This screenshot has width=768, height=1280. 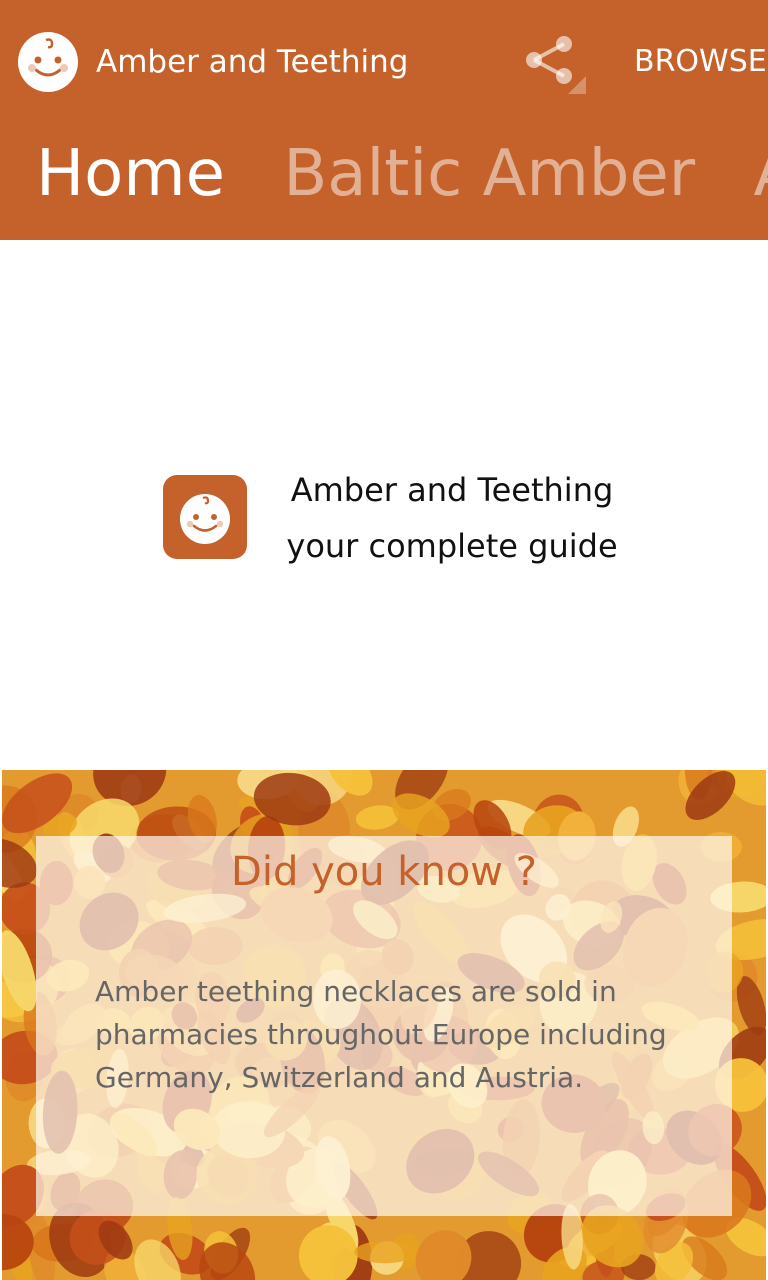 What do you see at coordinates (452, 490) in the screenshot?
I see `hero-line-1: Amber and Teething` at bounding box center [452, 490].